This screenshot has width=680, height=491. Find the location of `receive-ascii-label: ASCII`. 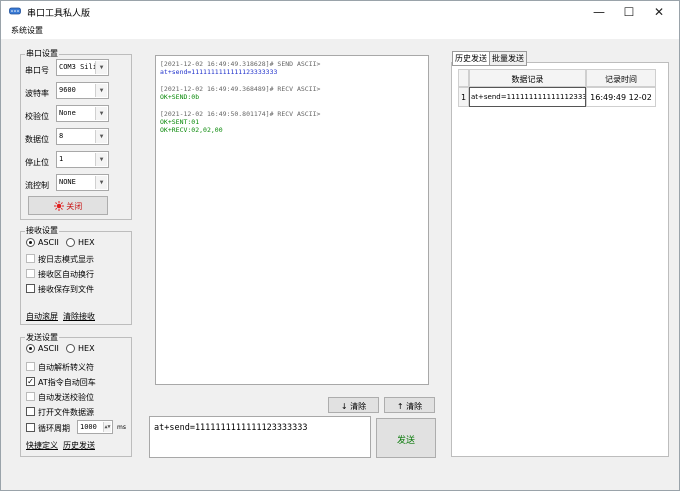

receive-ascii-label: ASCII is located at coordinates (48, 242).